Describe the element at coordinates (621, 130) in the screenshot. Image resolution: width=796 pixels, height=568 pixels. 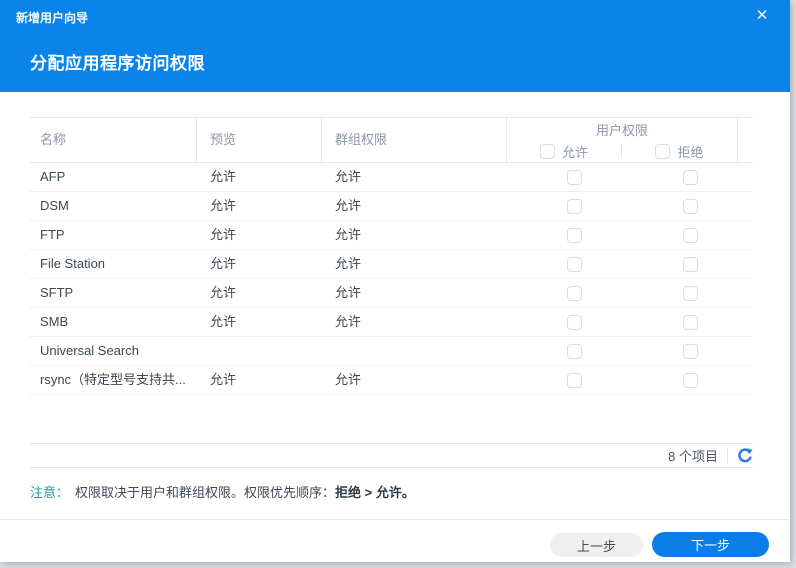
I see `user-permission-label: 用户权限` at that location.